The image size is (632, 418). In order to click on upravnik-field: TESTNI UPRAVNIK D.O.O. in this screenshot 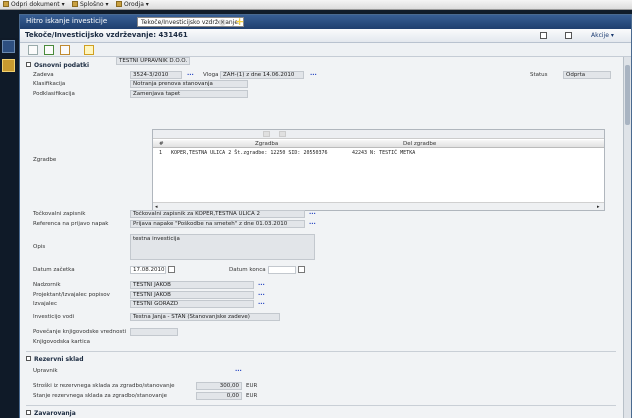, I will do `click(153, 61)`.